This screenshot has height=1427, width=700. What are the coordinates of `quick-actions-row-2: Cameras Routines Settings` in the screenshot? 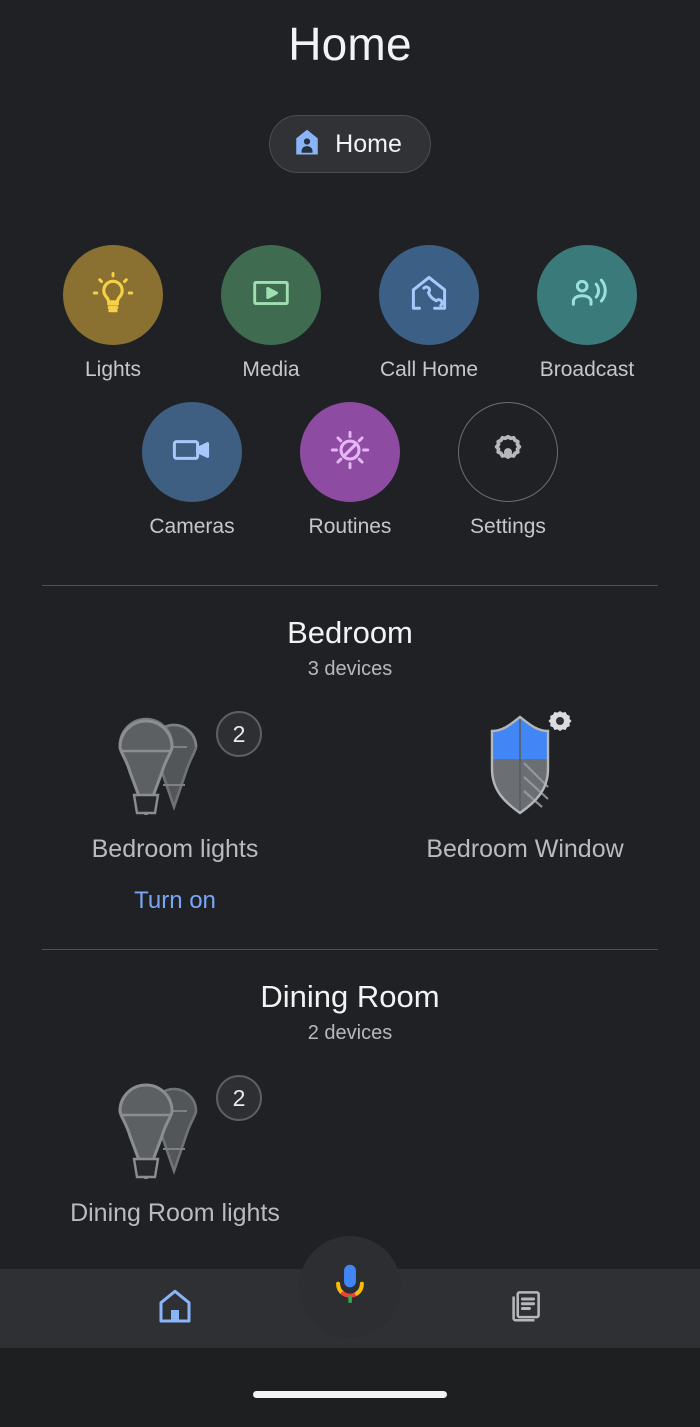 It's located at (350, 470).